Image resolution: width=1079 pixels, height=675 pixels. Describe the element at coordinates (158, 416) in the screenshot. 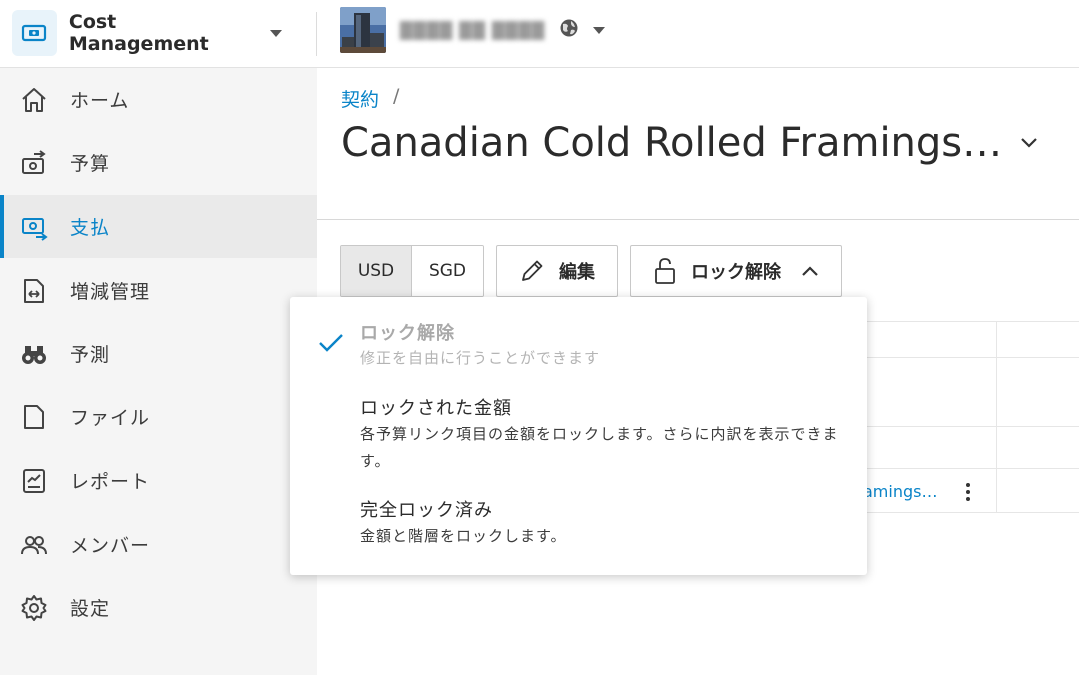

I see `sidebar-item-files: ファイル` at that location.